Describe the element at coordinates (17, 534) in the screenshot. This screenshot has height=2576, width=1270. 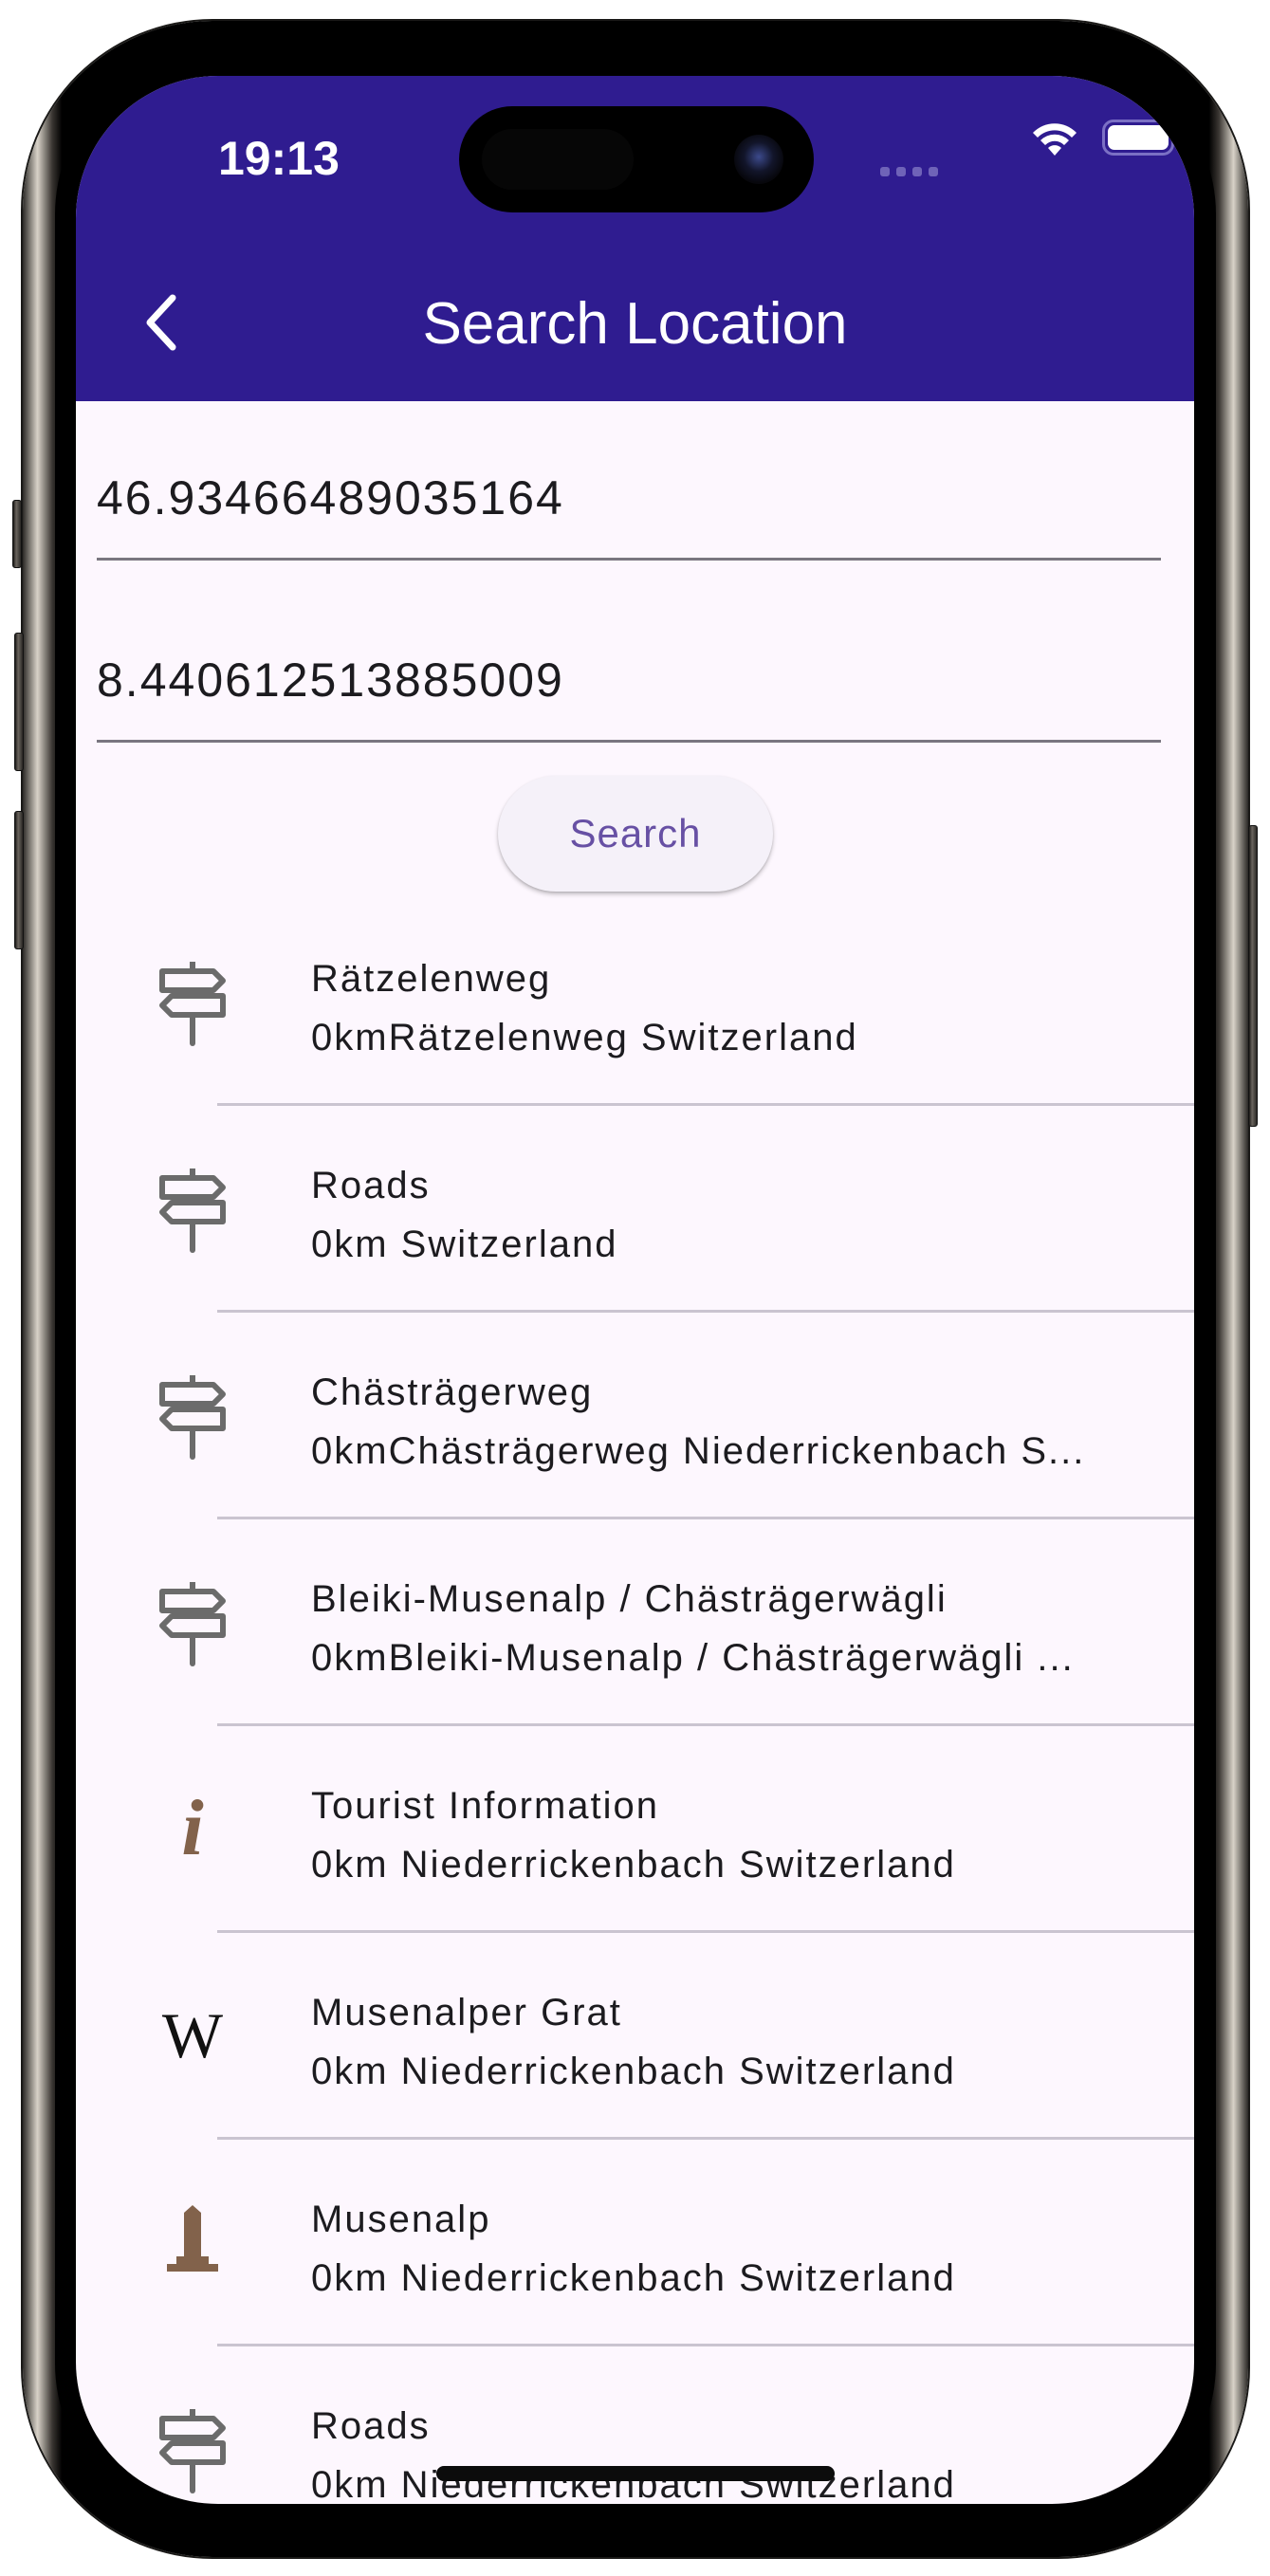
I see `action-button` at that location.